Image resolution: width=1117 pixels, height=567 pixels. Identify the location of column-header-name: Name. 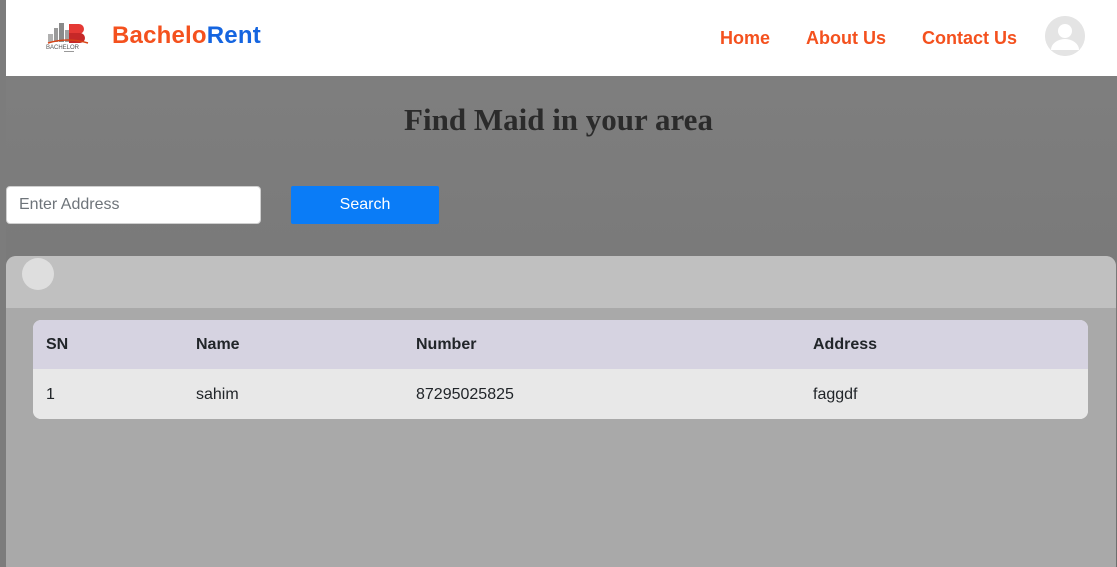
(218, 344).